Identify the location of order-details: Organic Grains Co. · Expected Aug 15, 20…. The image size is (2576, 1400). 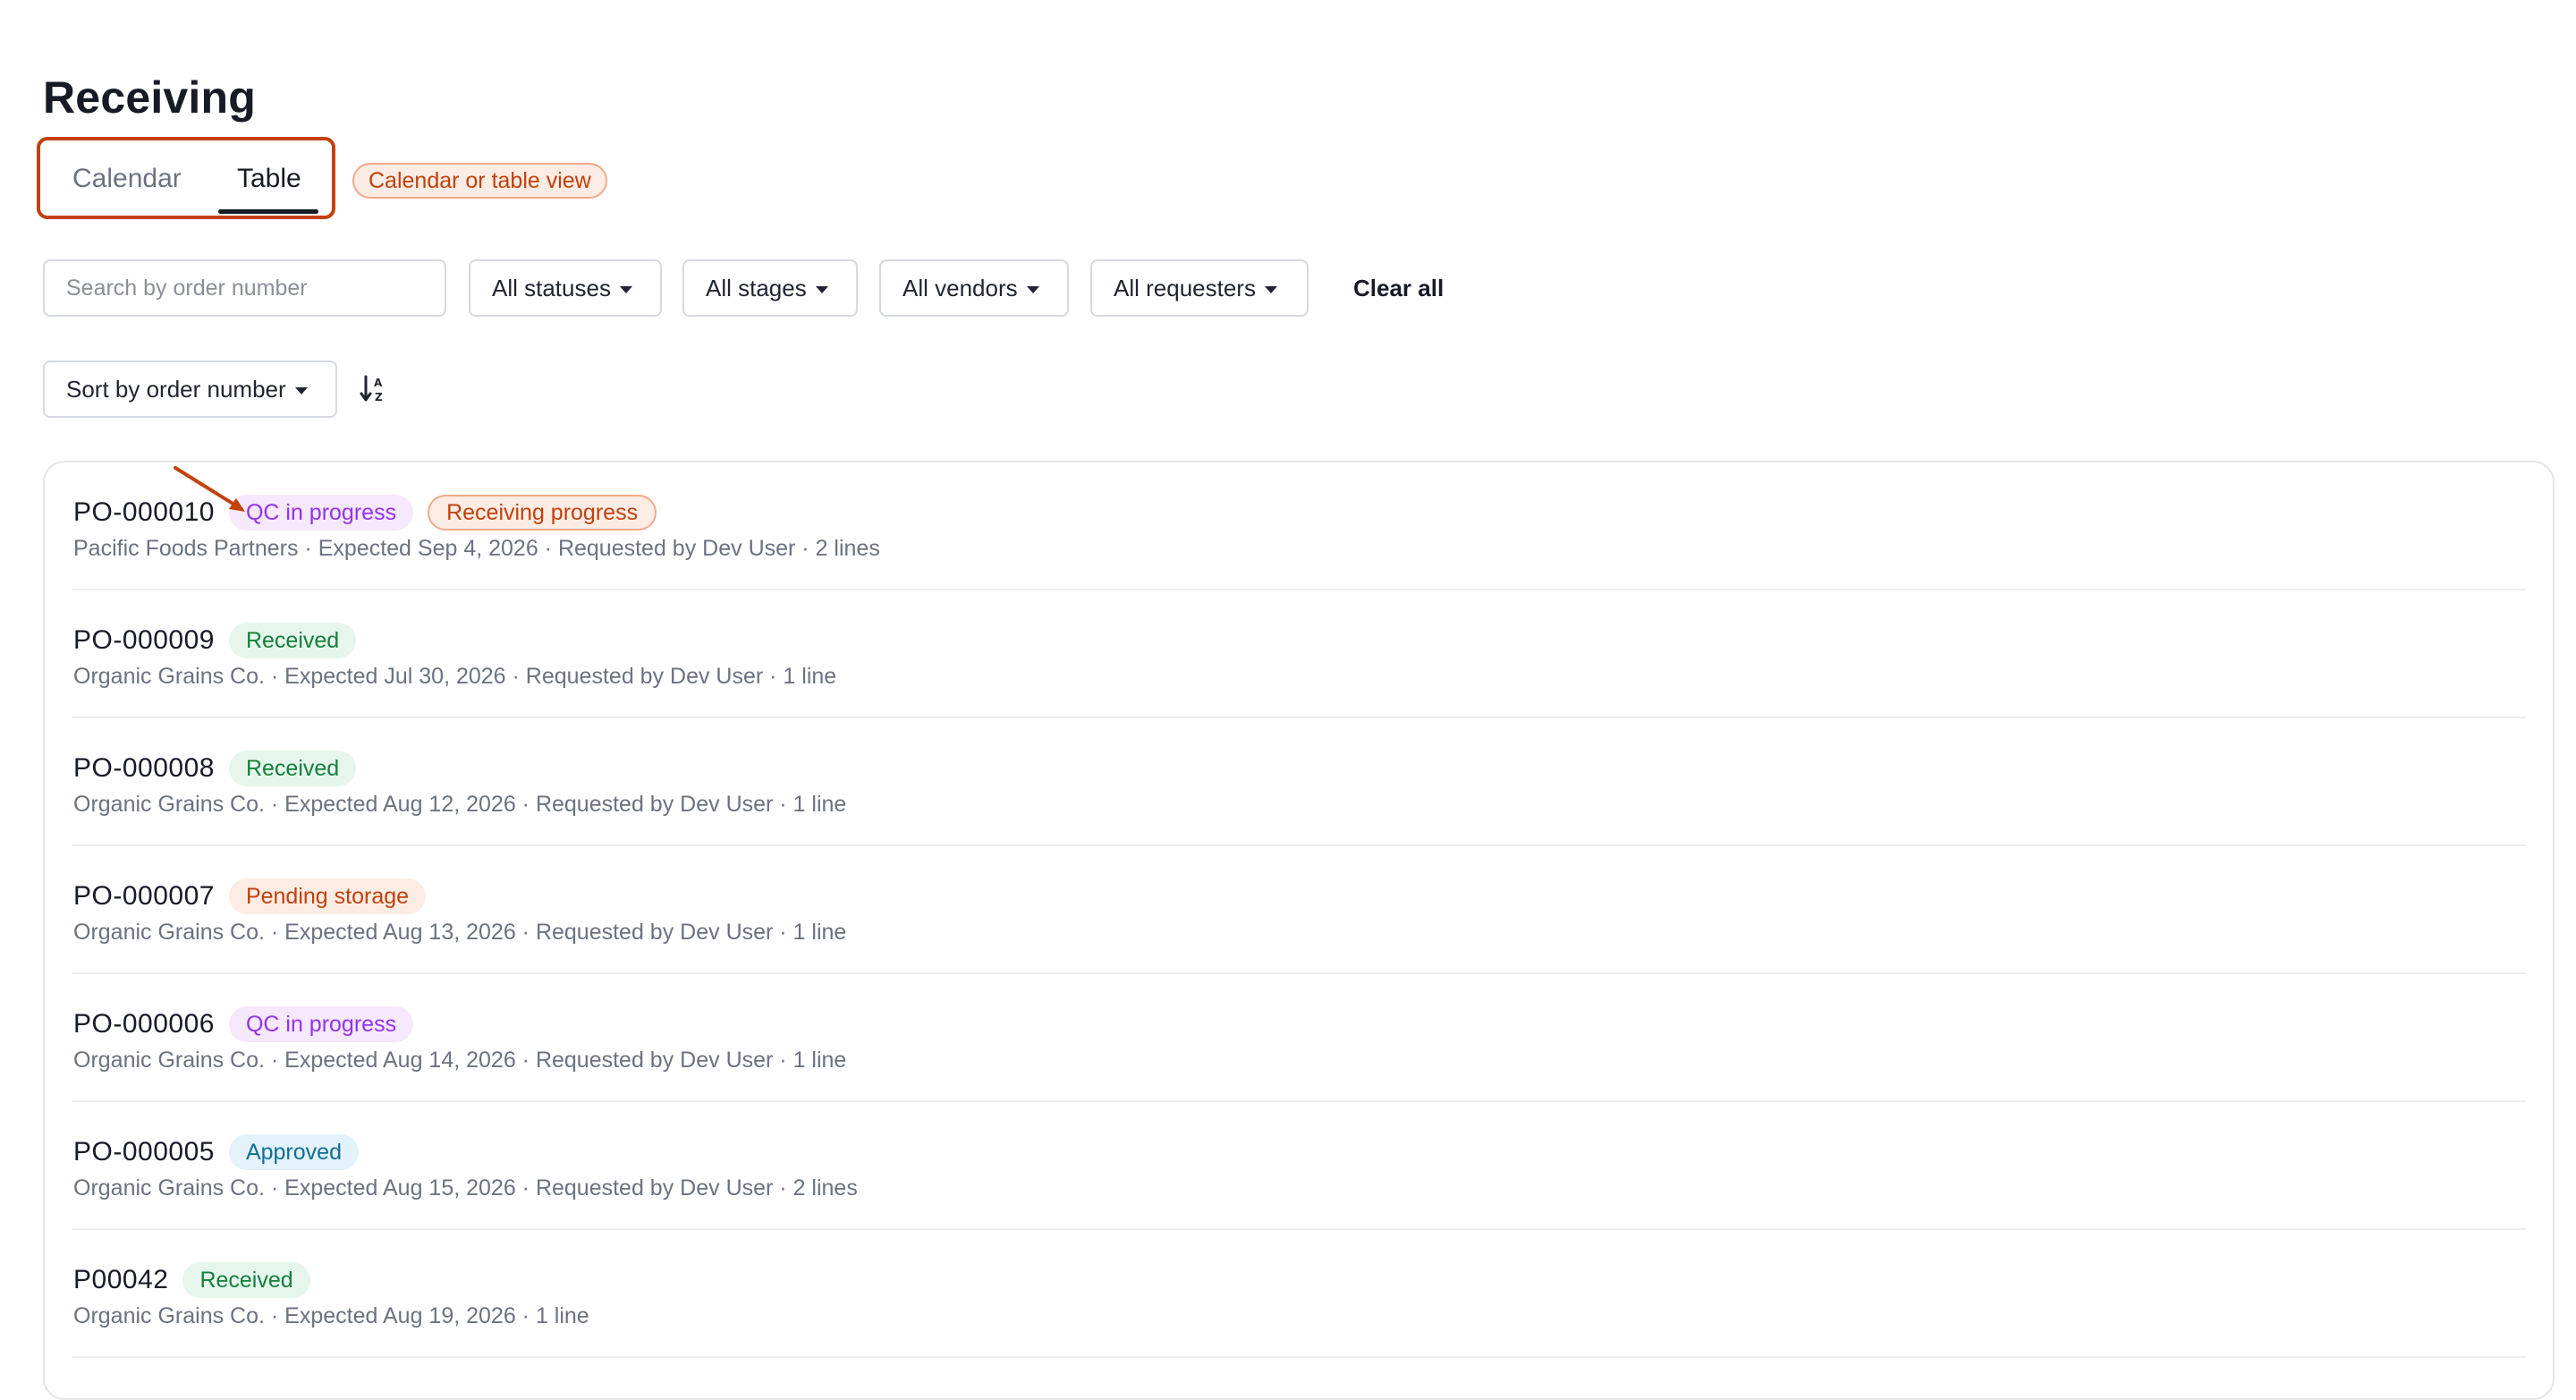
(465, 1188).